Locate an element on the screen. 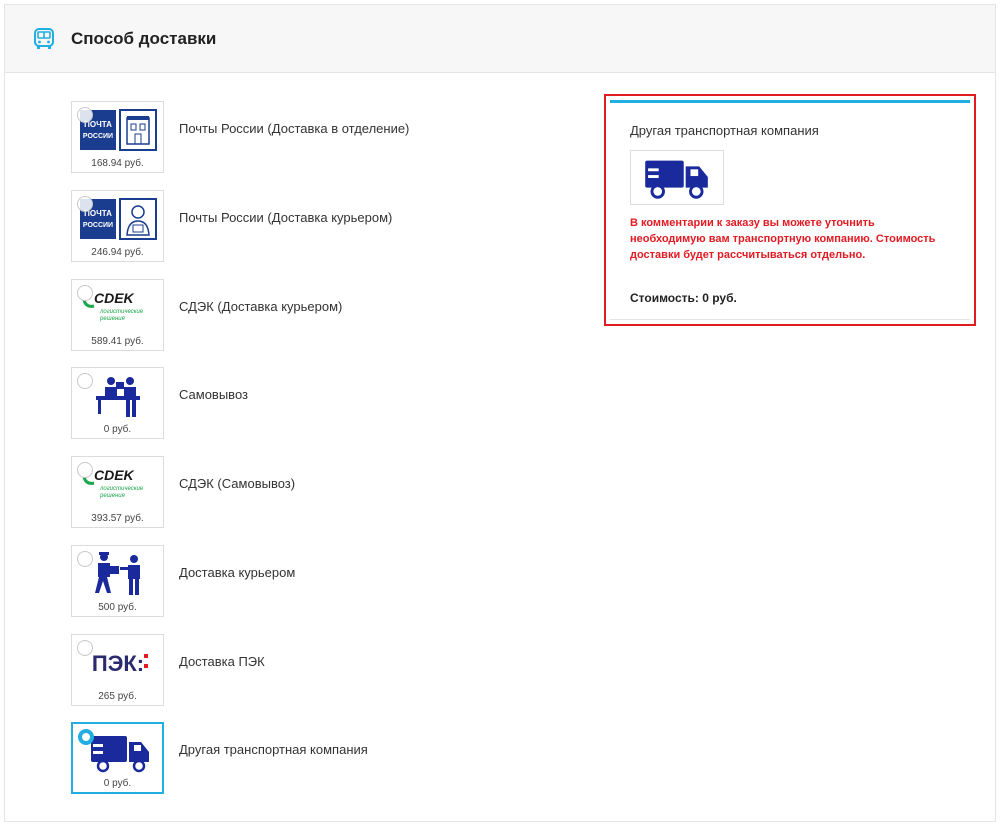 This screenshot has width=1000, height=825. option-price: 265 руб. is located at coordinates (117, 696).